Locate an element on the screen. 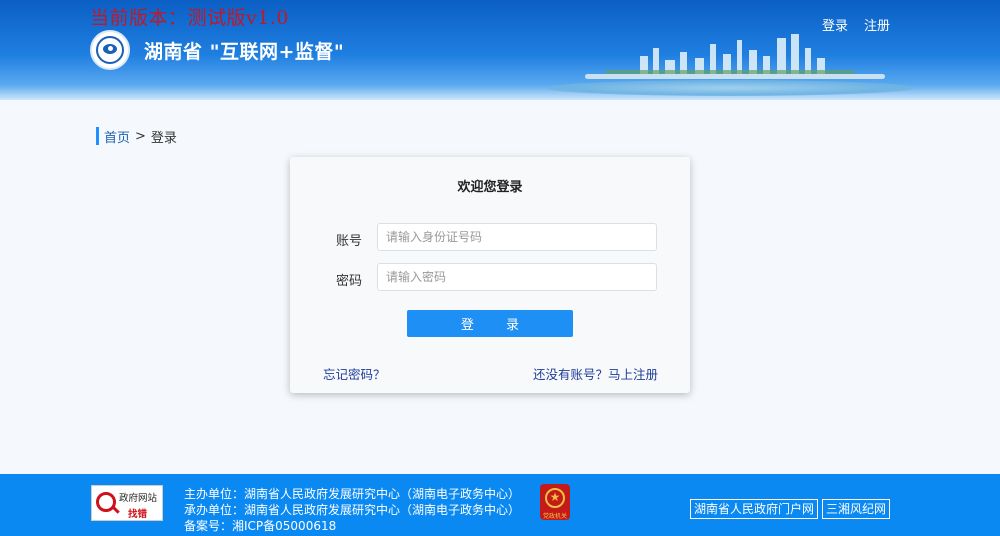 The height and width of the screenshot is (536, 1000). forgot-password-link: 忘记密码？ is located at coordinates (354, 373).